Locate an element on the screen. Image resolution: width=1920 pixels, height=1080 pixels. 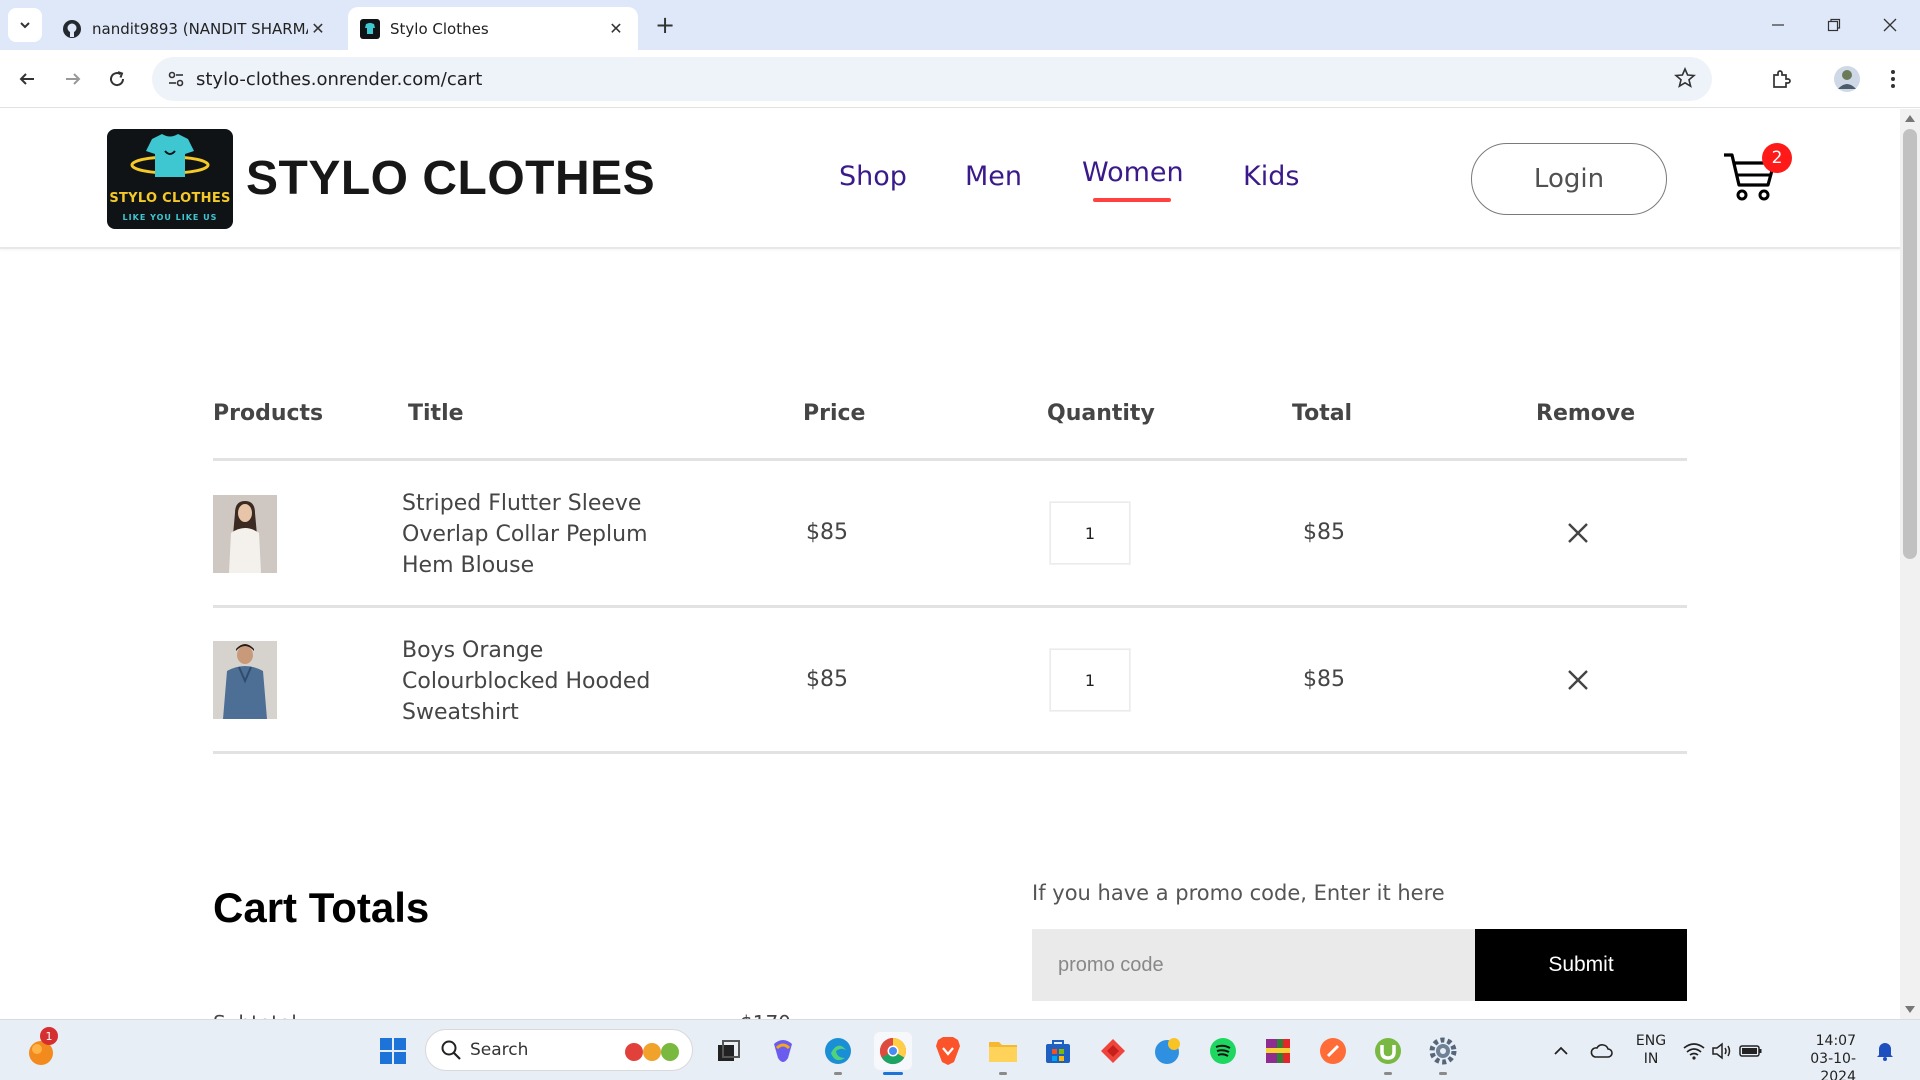
brave-button is located at coordinates (948, 1051).